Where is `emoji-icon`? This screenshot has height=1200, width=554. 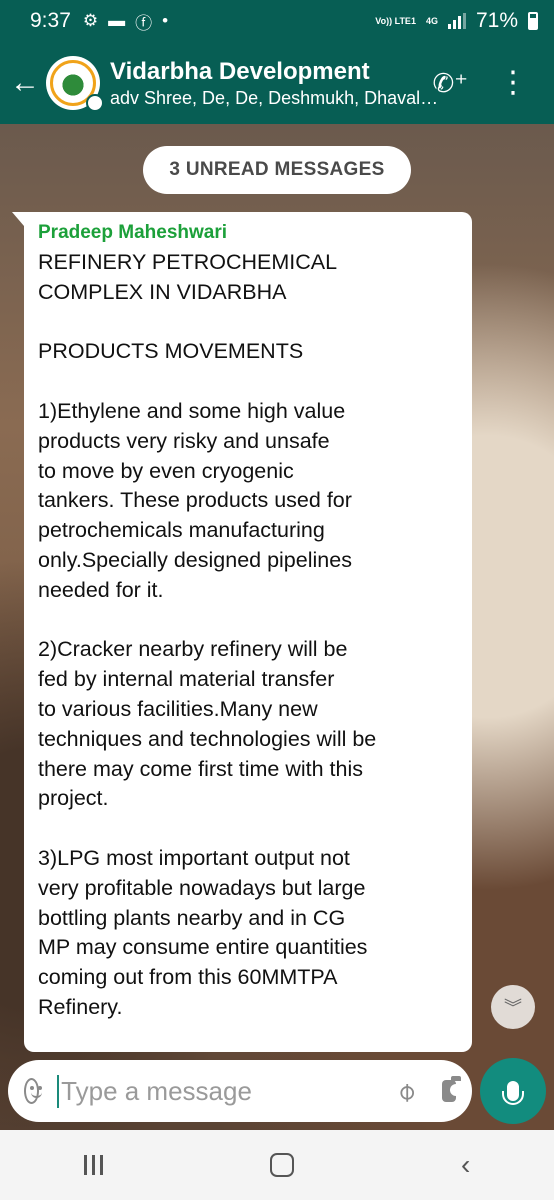 emoji-icon is located at coordinates (33, 1091).